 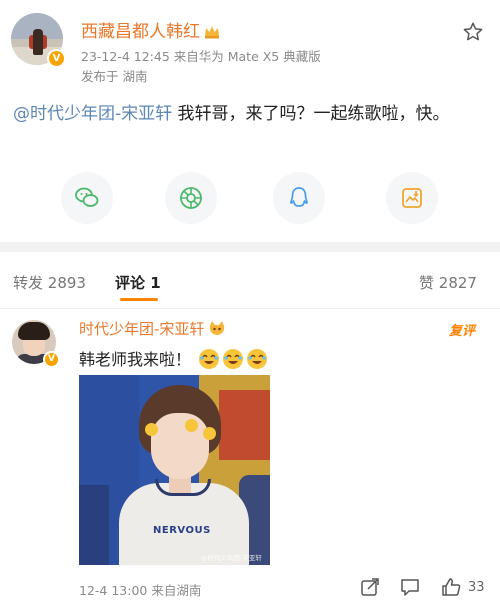 What do you see at coordinates (250, 247) in the screenshot?
I see `section-separator` at bounding box center [250, 247].